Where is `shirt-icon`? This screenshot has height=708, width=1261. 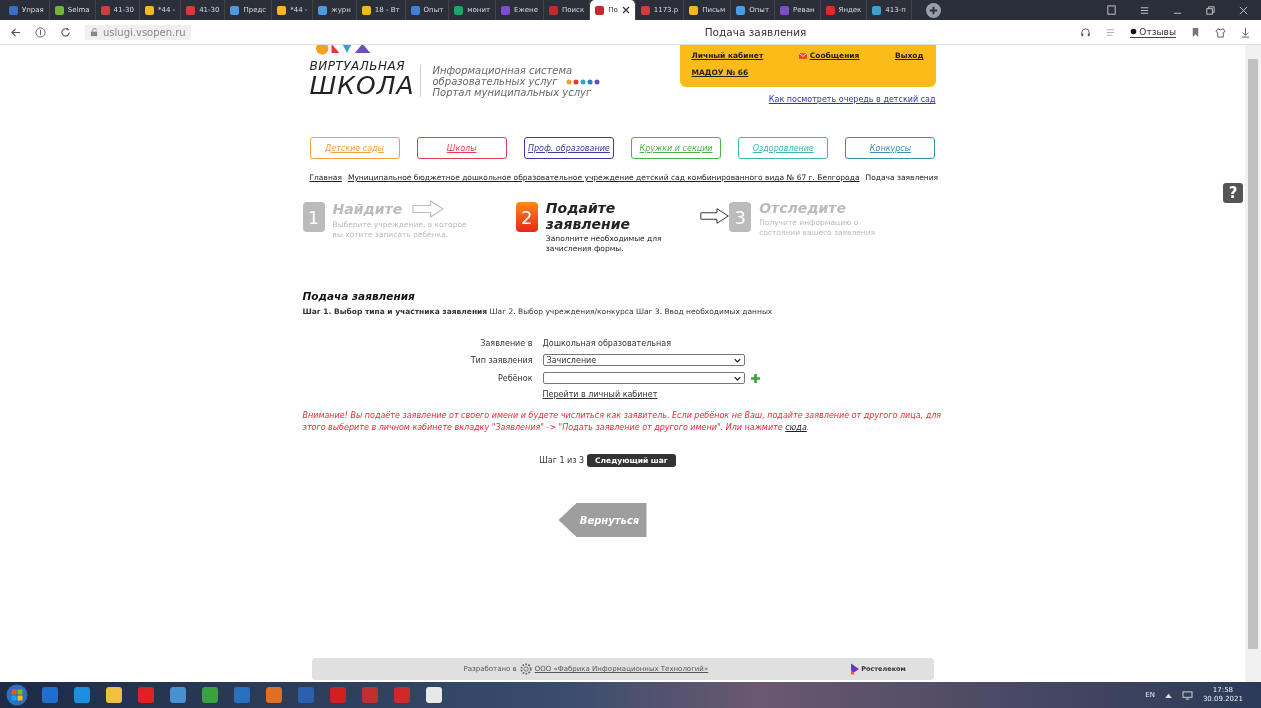
shirt-icon is located at coordinates (1220, 32).